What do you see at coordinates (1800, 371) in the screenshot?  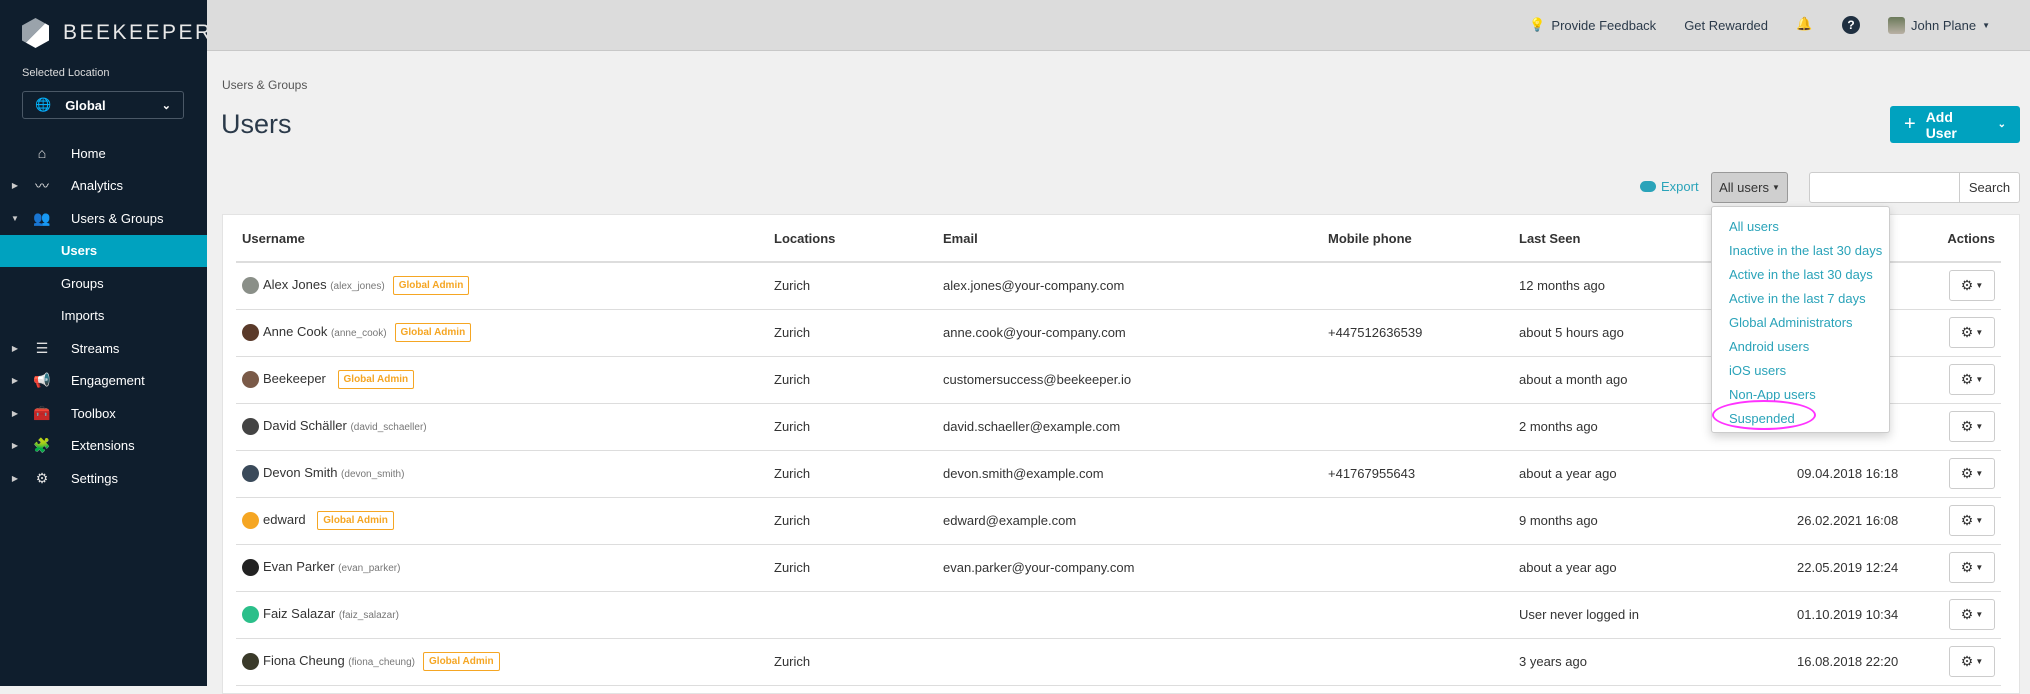 I see `filter-option-ios-users: iOS users` at bounding box center [1800, 371].